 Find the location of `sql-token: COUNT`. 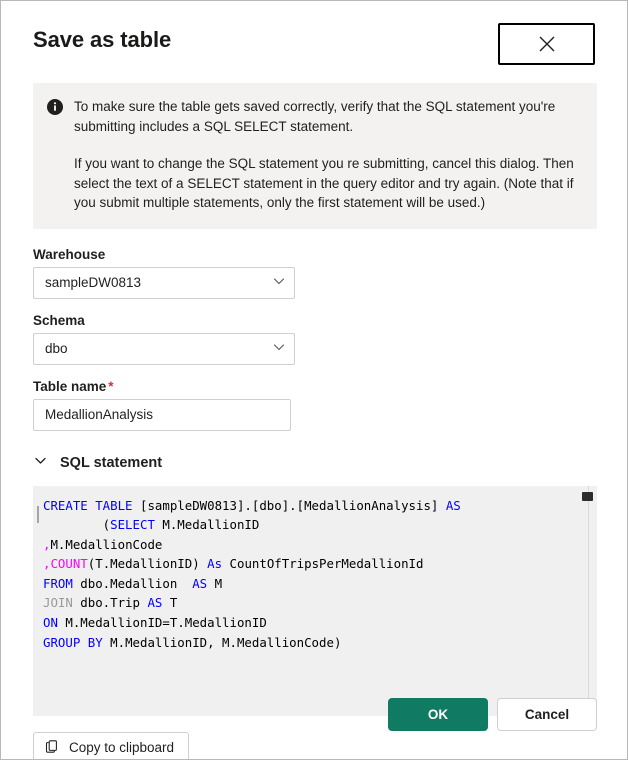

sql-token: COUNT is located at coordinates (69, 564).